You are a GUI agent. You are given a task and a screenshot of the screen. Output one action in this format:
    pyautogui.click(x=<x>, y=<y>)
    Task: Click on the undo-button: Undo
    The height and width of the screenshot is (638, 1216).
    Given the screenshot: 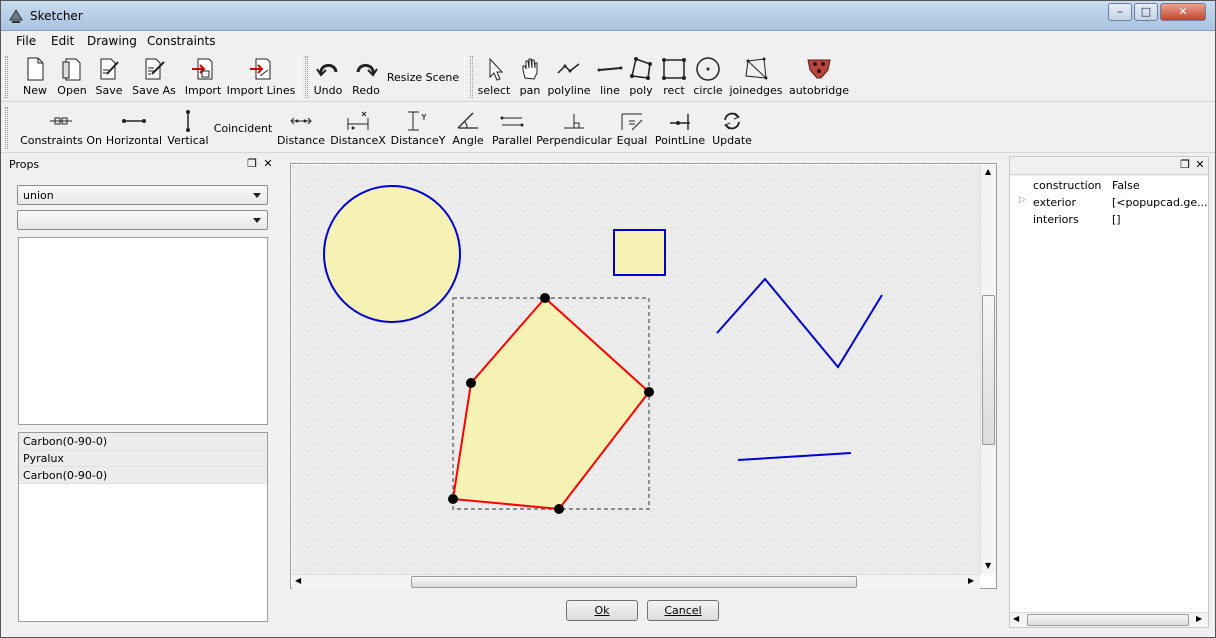 What is the action you would take?
    pyautogui.click(x=328, y=76)
    